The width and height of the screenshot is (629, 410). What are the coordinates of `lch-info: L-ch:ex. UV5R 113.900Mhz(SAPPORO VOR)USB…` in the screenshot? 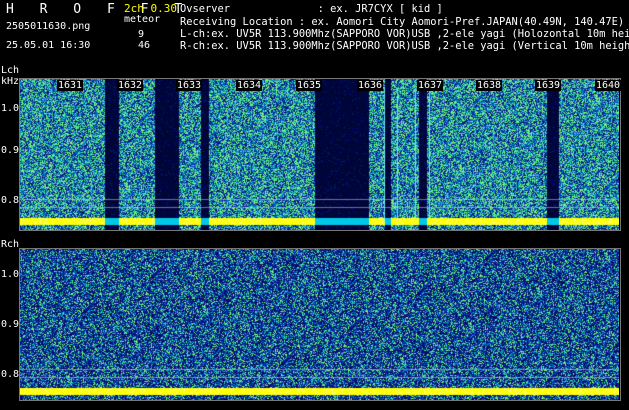 It's located at (404, 34).